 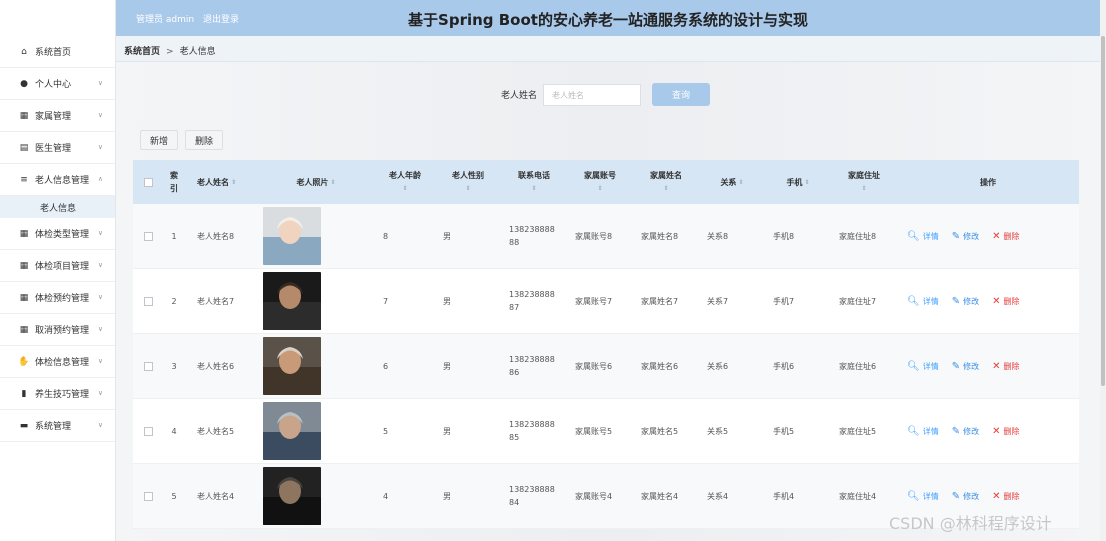 What do you see at coordinates (221, 182) in the screenshot?
I see `col-name: 老人姓名 ⇕` at bounding box center [221, 182].